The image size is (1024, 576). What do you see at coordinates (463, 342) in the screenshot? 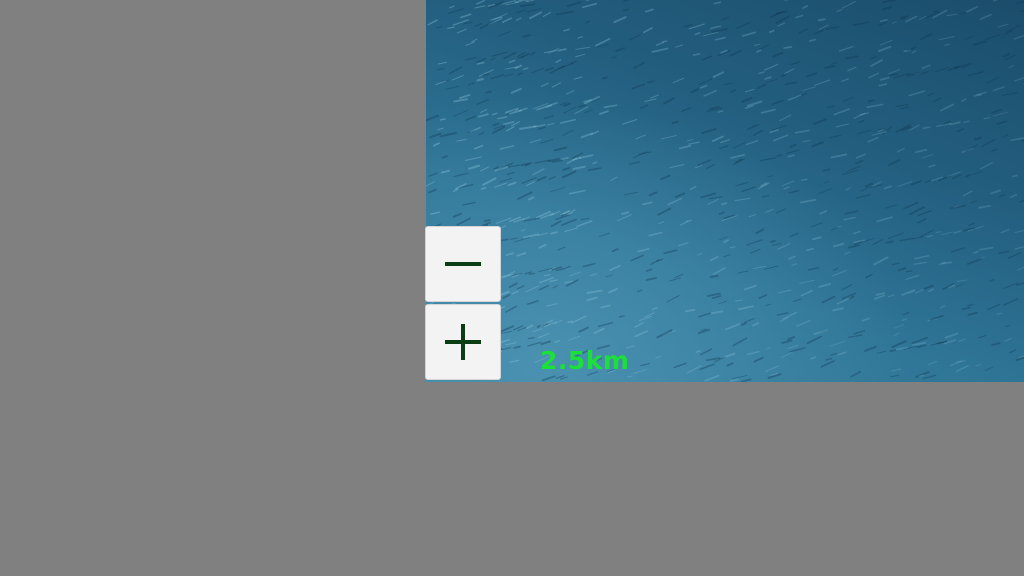
I see `zoom-in-button: +` at bounding box center [463, 342].